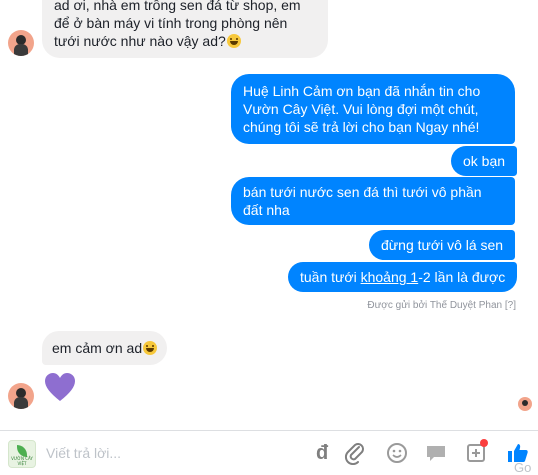  I want to click on message-line: đừng tưới vô lá sen, so click(442, 245).